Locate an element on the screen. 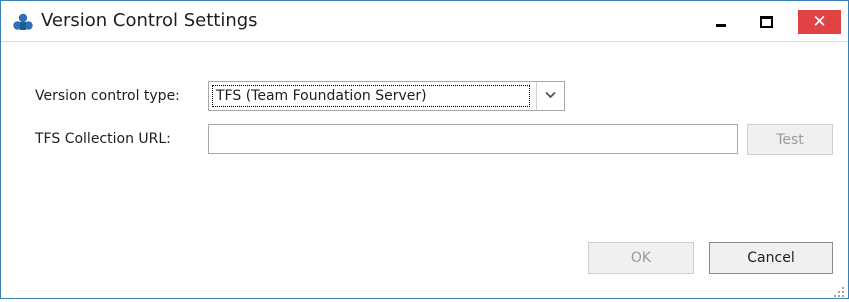 Image resolution: width=849 pixels, height=302 pixels. close-icon: ✕ is located at coordinates (819, 22).